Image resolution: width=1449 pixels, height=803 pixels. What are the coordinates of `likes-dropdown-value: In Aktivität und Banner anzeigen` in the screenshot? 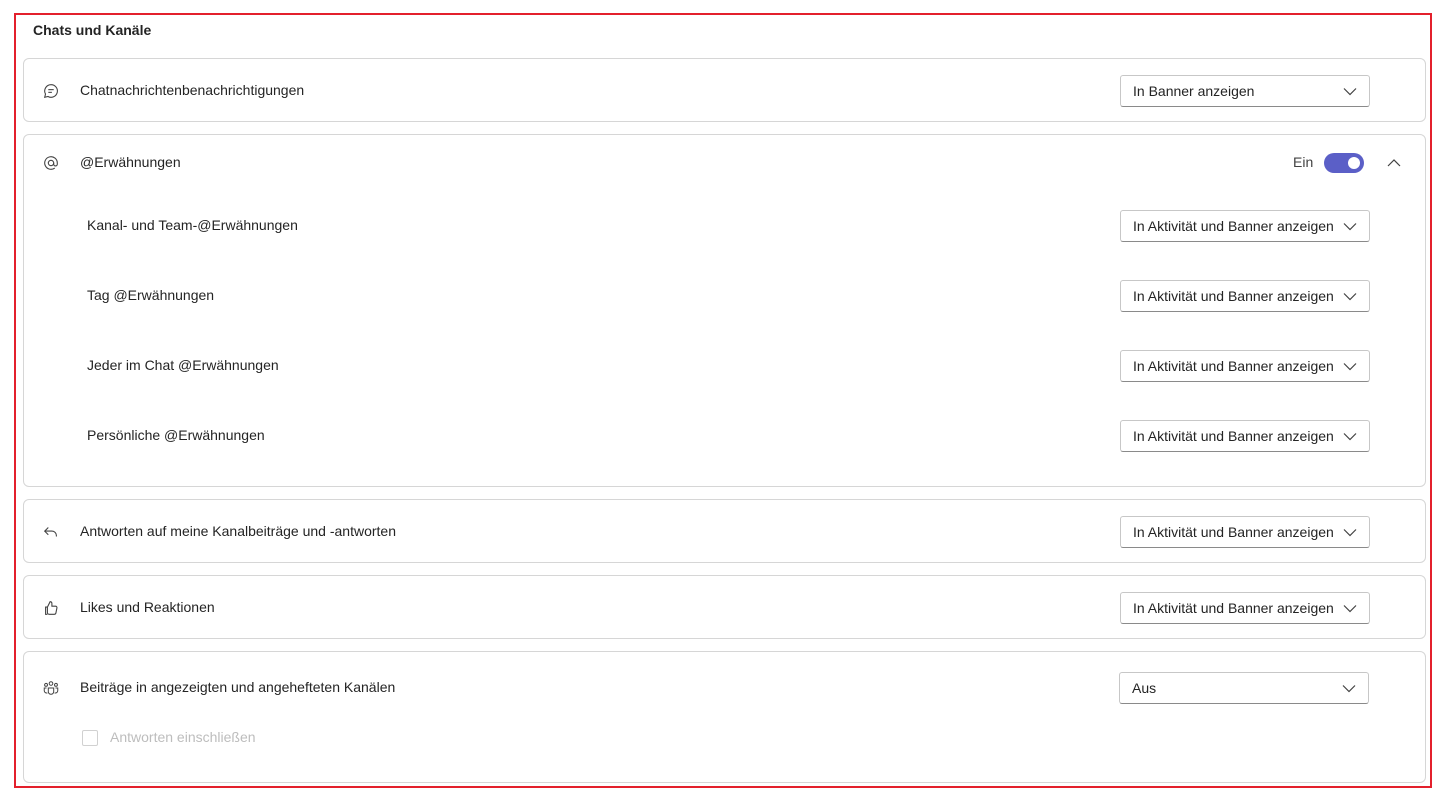 It's located at (1233, 608).